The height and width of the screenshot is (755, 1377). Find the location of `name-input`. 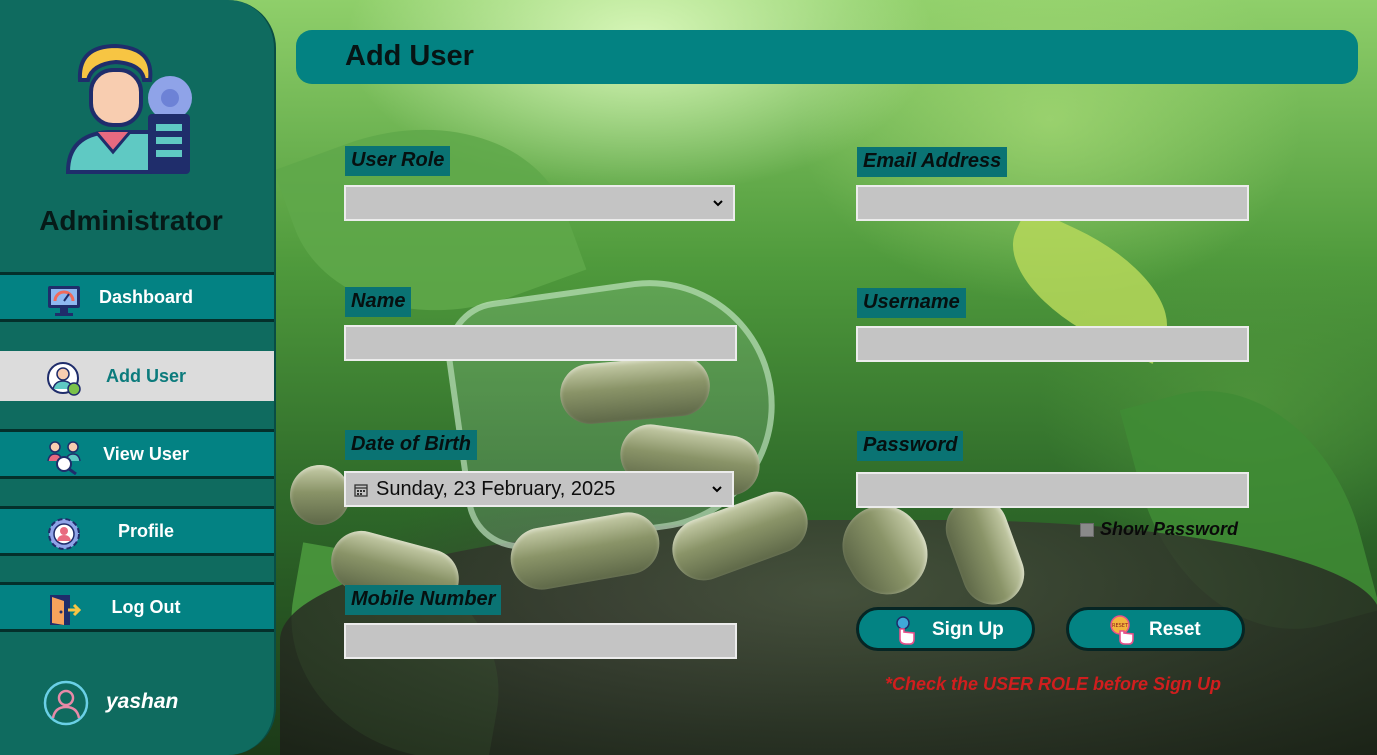

name-input is located at coordinates (540, 343).